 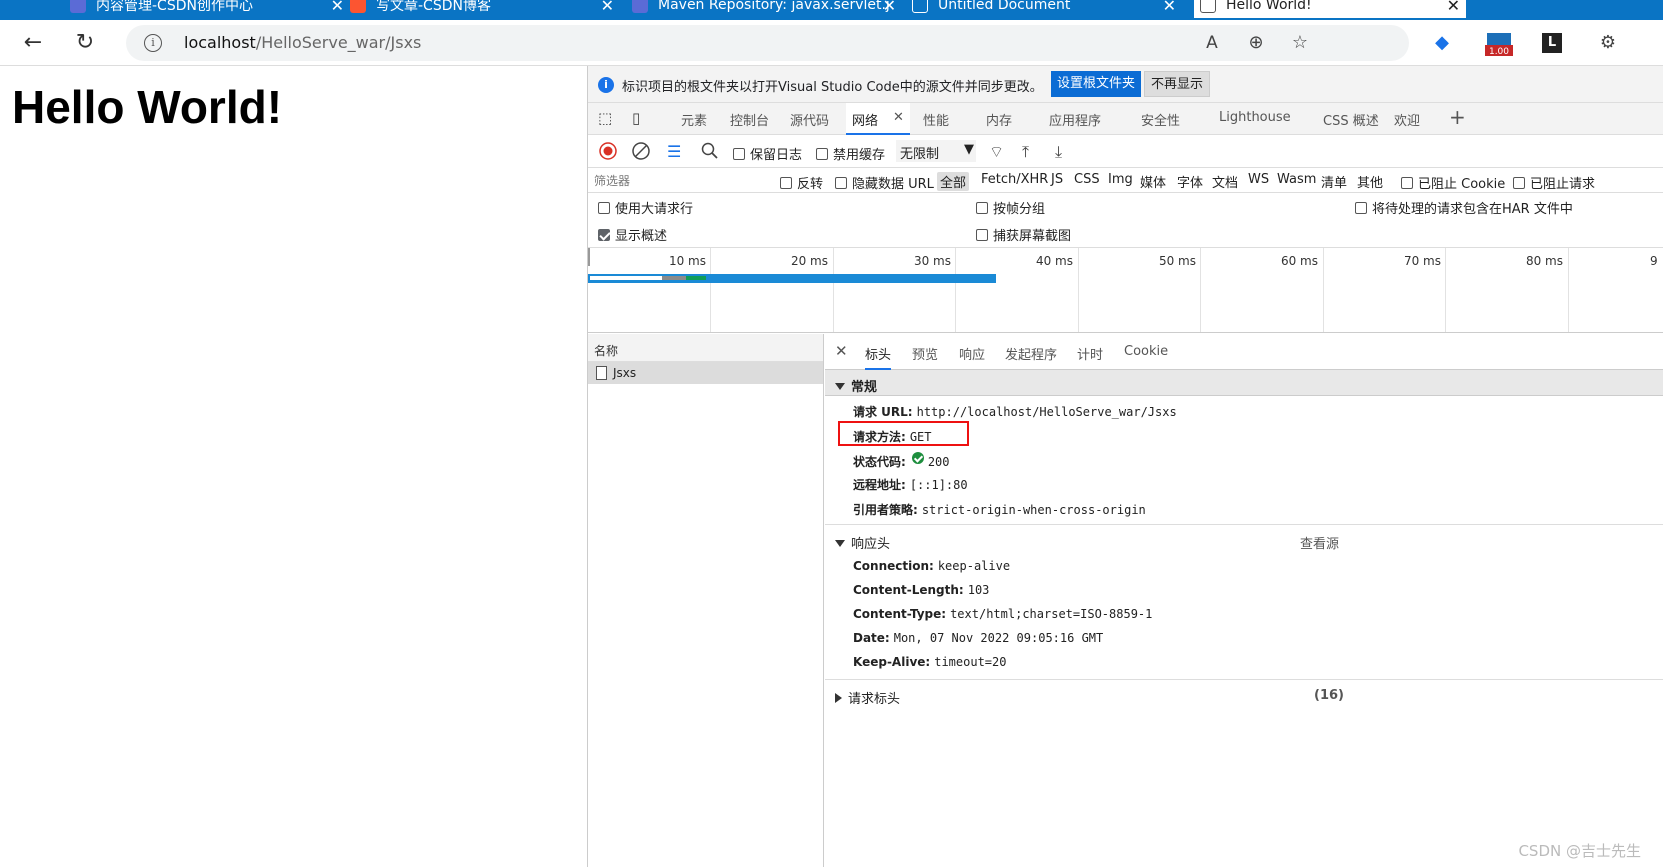 I want to click on favorite-add-icon: ☆, so click(x=1300, y=43).